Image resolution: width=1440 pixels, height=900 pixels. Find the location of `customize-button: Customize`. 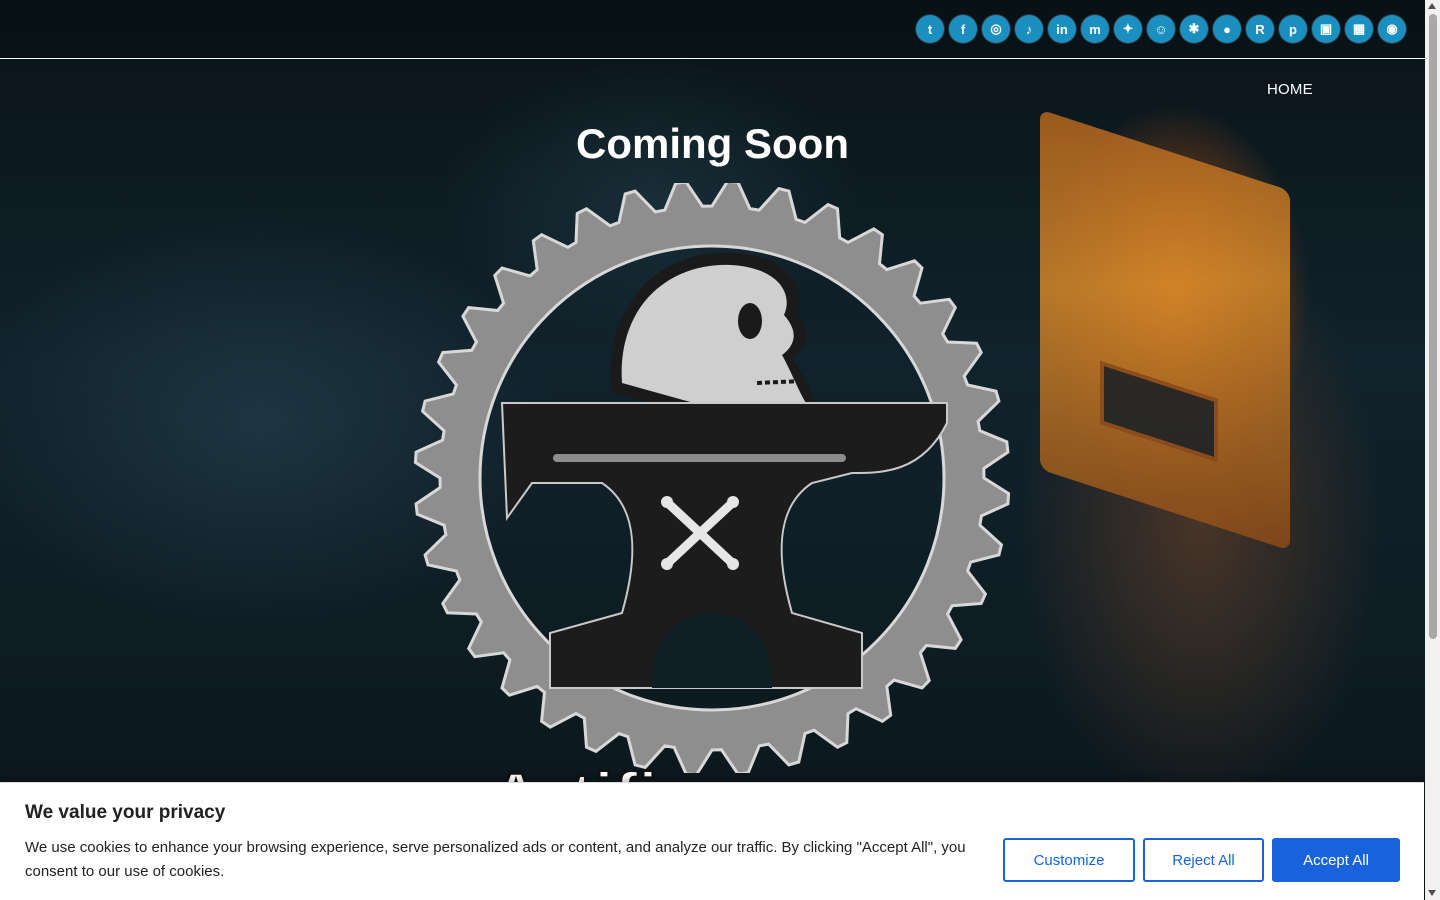

customize-button: Customize is located at coordinates (1069, 860).